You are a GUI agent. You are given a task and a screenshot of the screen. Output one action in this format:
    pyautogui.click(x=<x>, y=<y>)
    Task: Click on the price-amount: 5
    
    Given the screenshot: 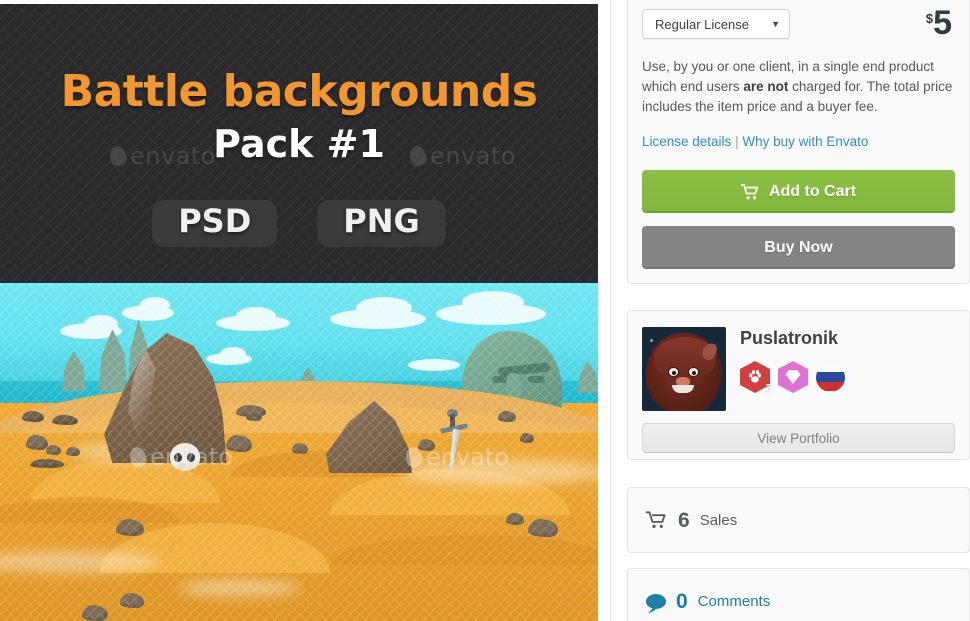 What is the action you would take?
    pyautogui.click(x=942, y=23)
    